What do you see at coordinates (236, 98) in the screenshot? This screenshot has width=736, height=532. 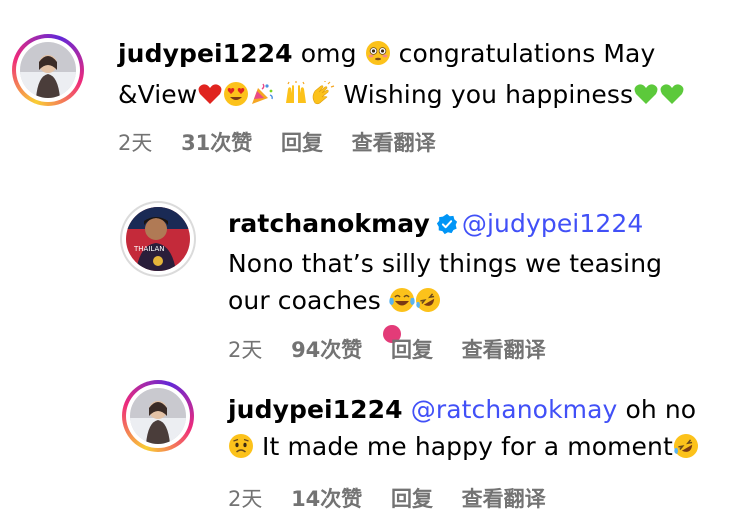 I see `heart-eyes-emoji-icon` at bounding box center [236, 98].